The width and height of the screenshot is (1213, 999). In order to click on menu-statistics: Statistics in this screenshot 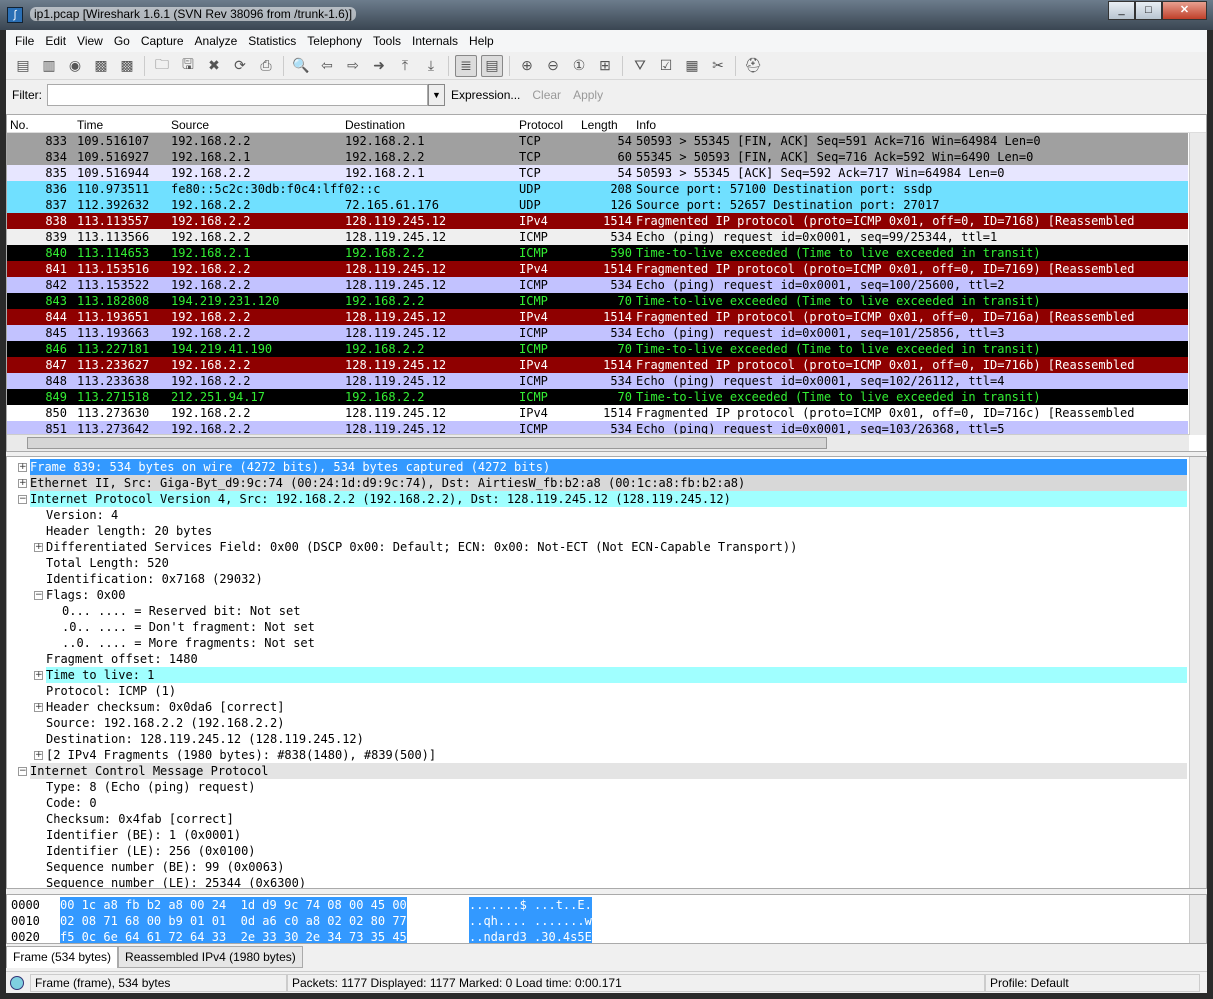, I will do `click(272, 41)`.